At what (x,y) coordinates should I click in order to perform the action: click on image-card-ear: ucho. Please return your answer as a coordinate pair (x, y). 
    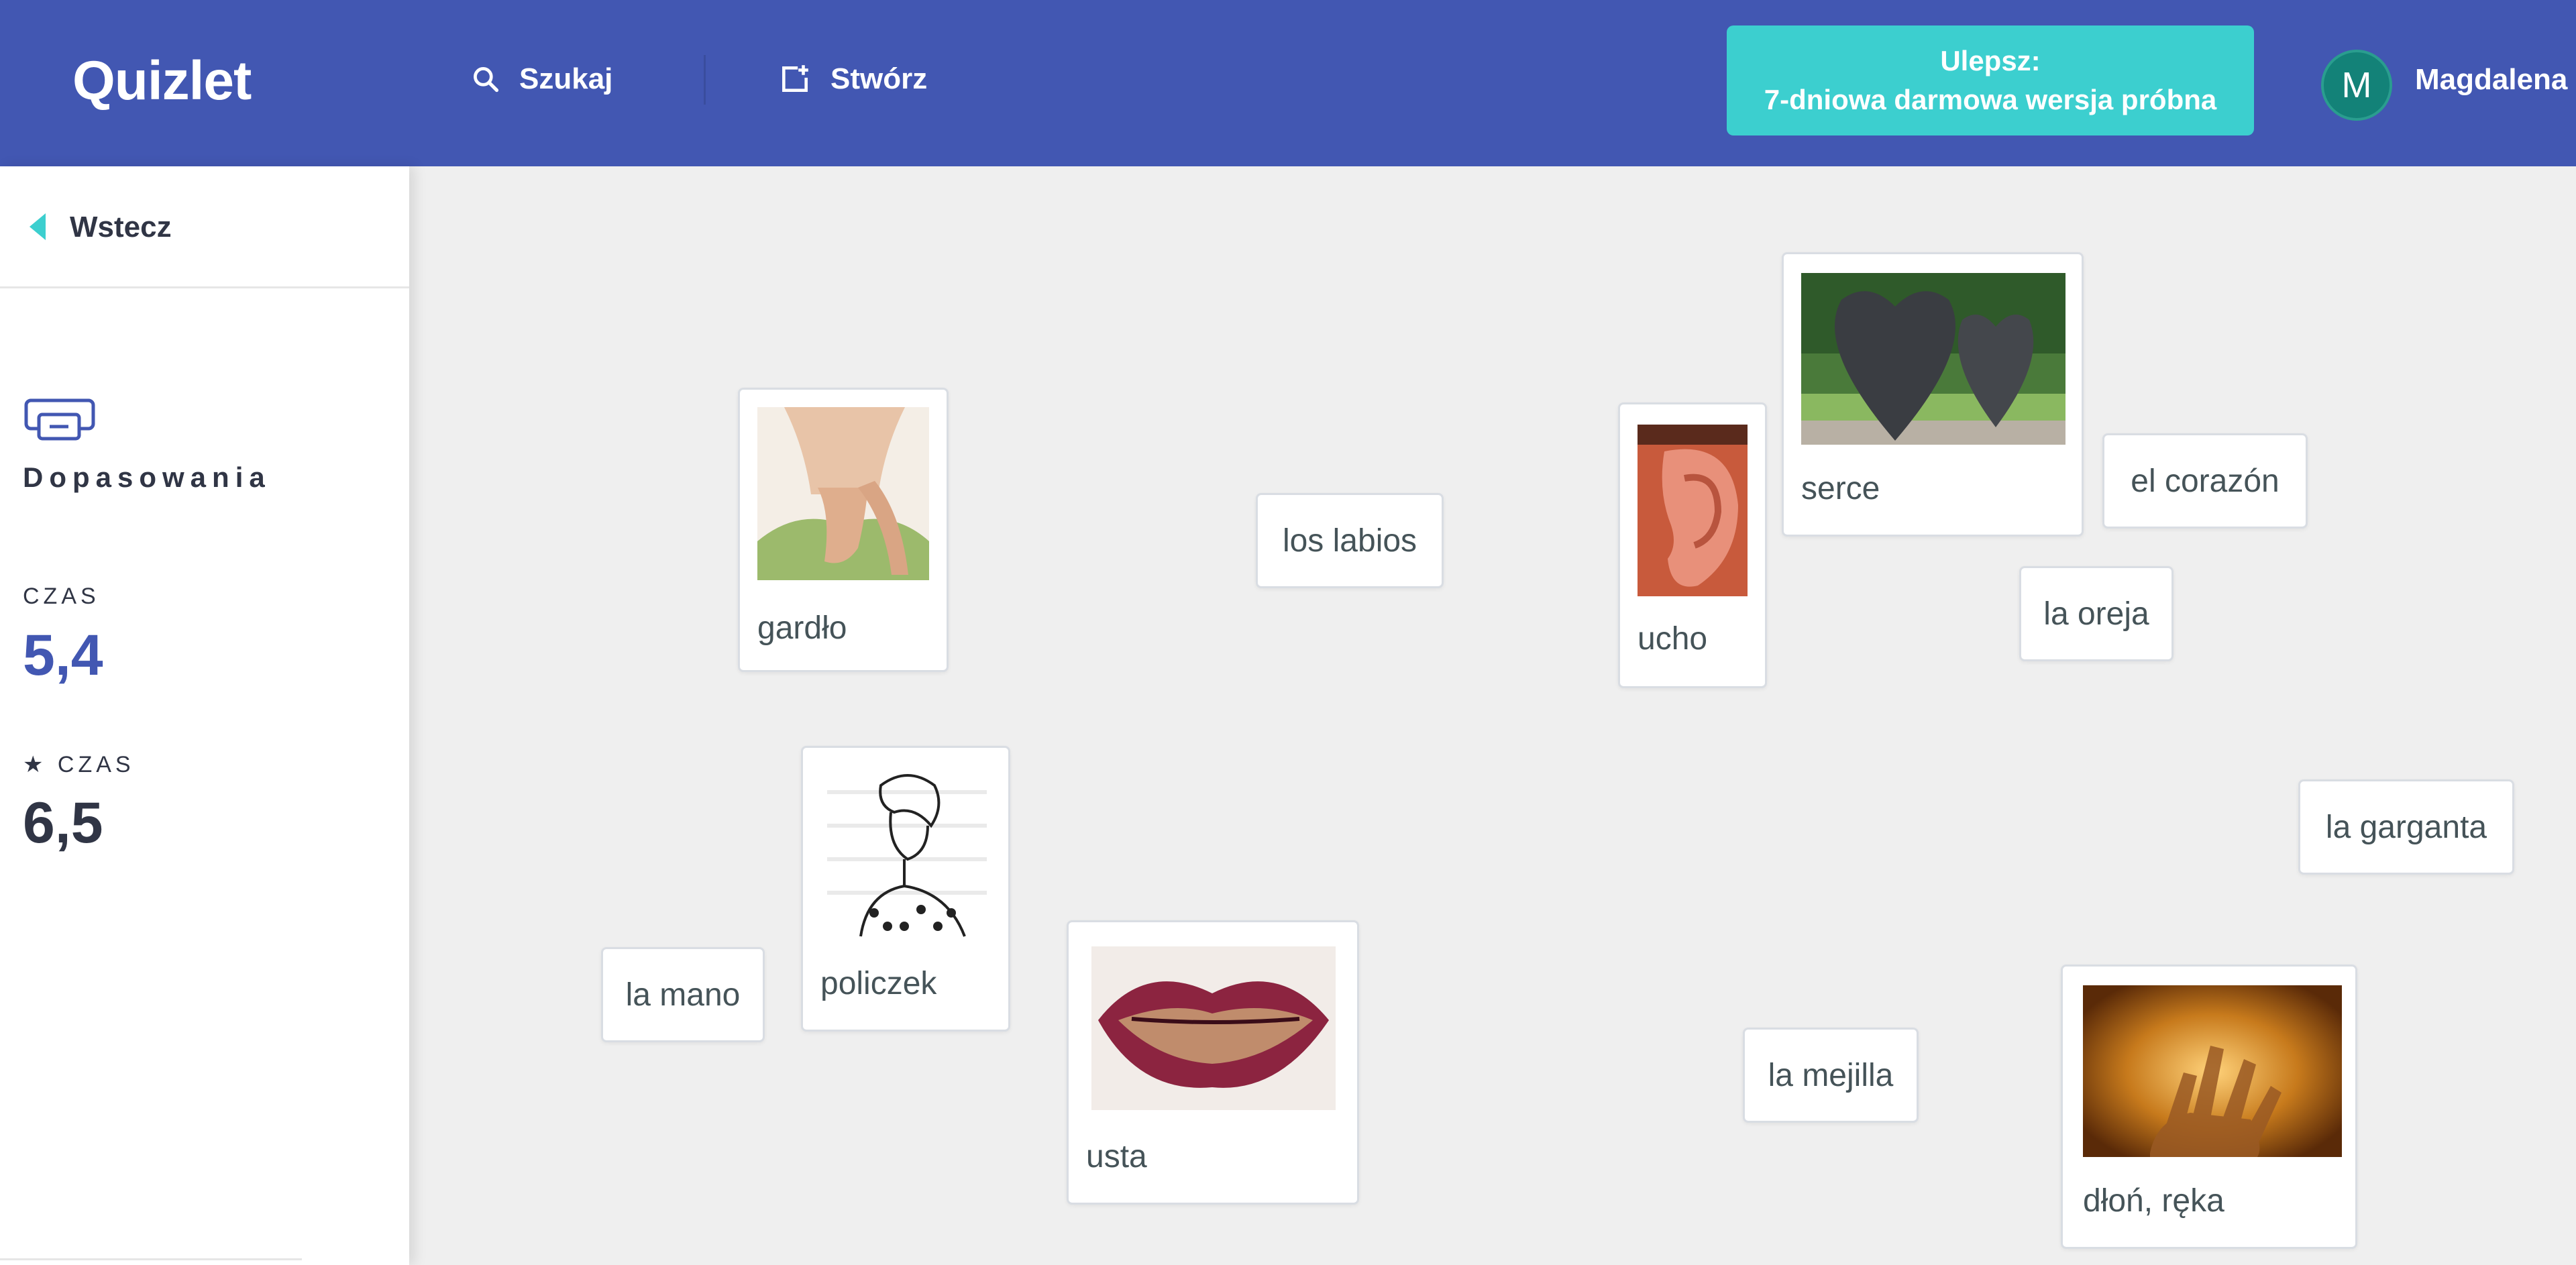
    Looking at the image, I should click on (1692, 545).